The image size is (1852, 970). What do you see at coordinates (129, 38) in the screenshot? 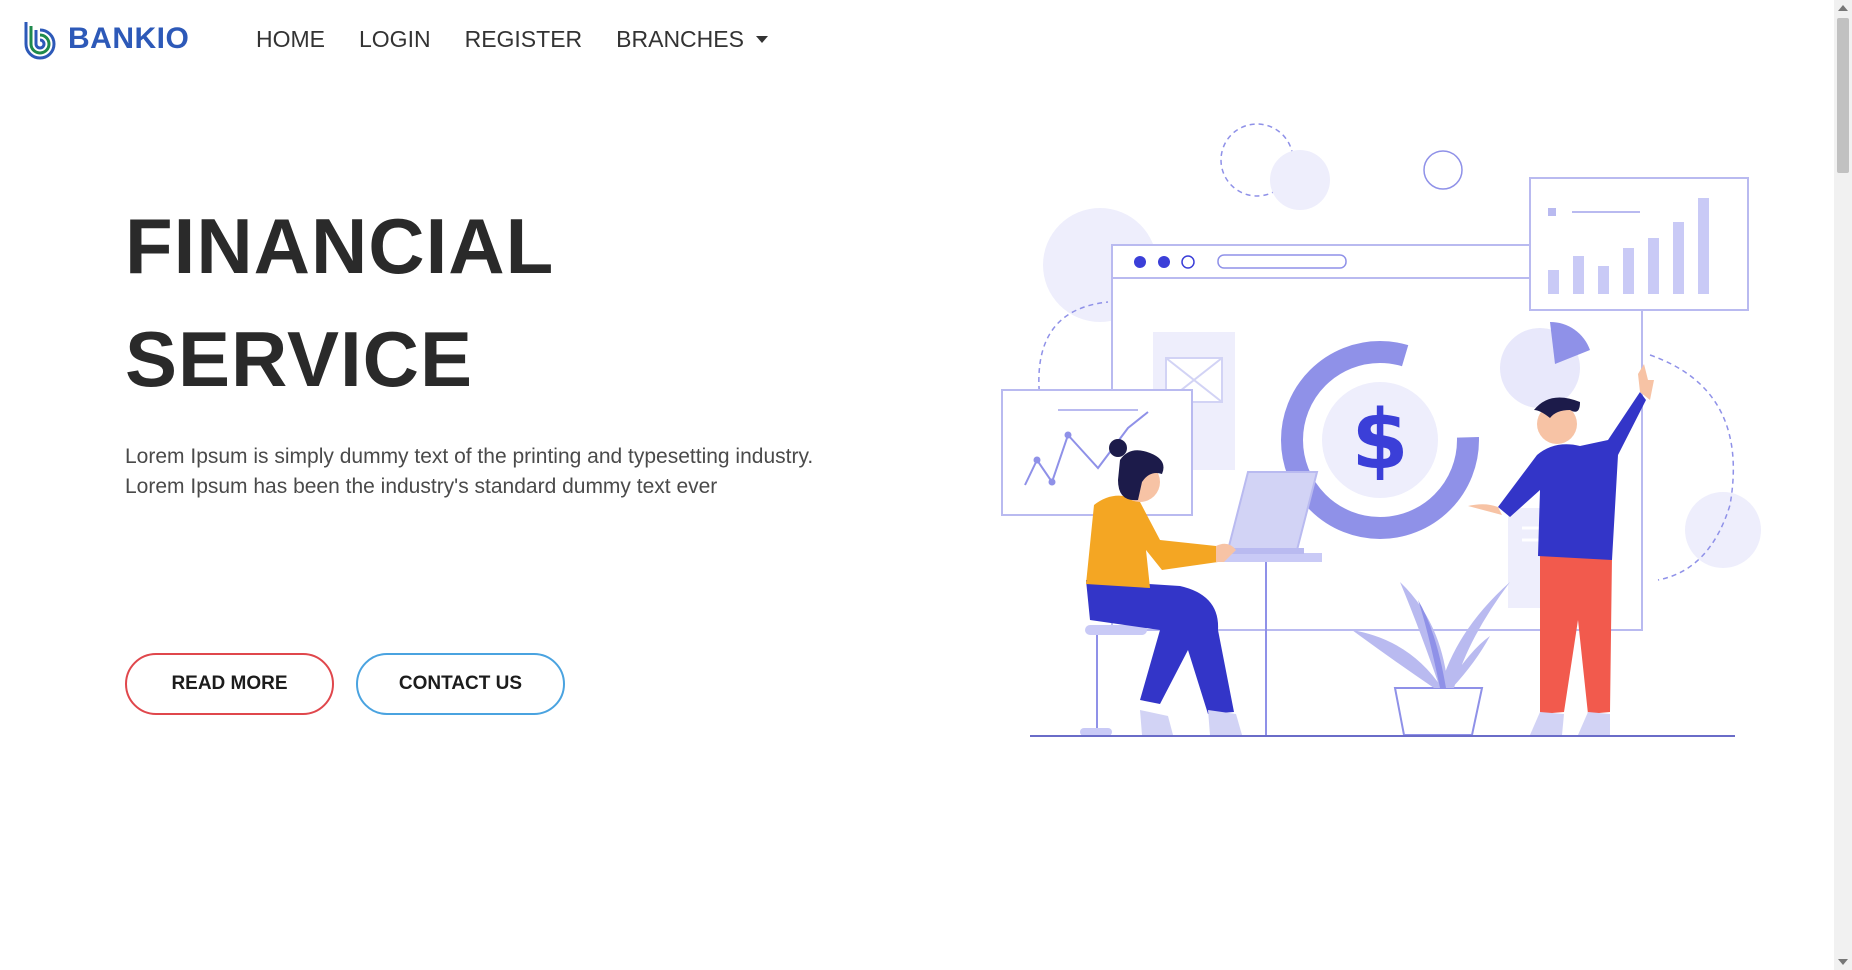
I see `brand-name: BANKIO` at bounding box center [129, 38].